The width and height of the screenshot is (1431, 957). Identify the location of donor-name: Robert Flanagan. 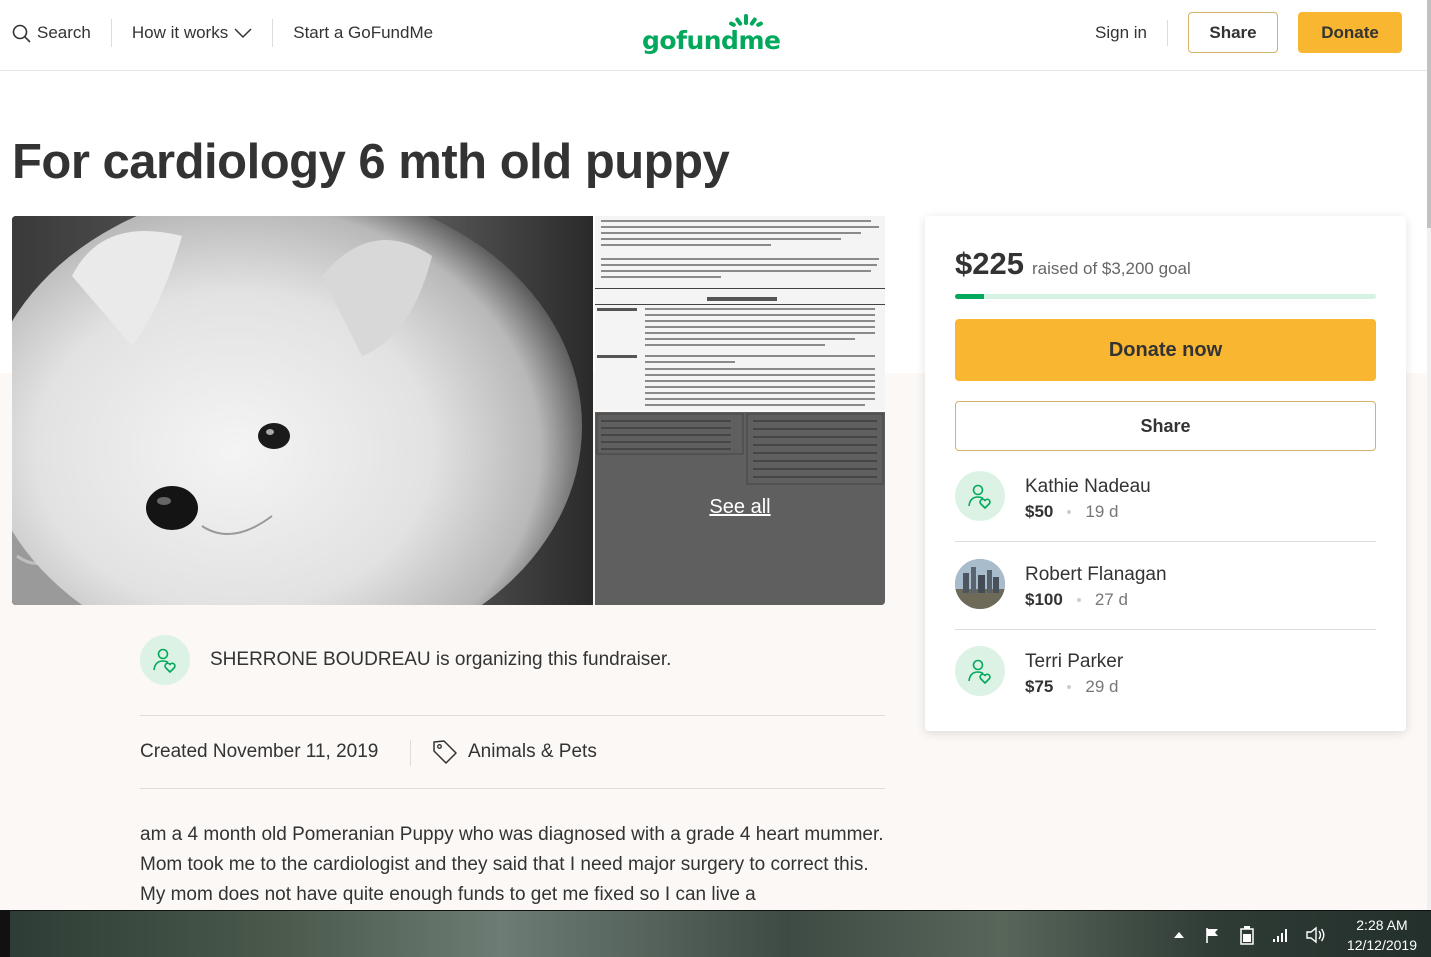
(1096, 574).